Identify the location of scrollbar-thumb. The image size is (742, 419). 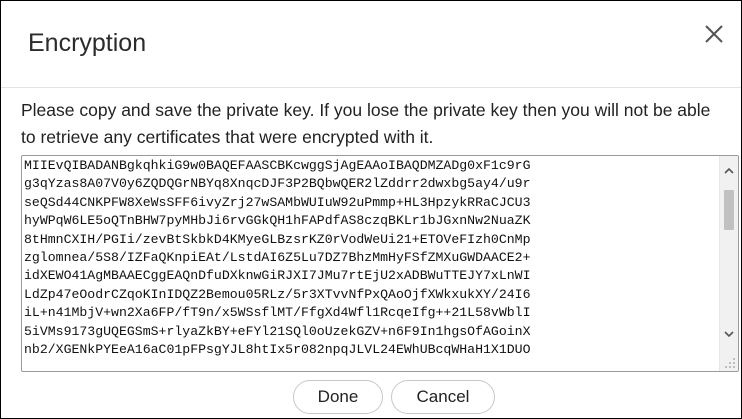
(729, 210).